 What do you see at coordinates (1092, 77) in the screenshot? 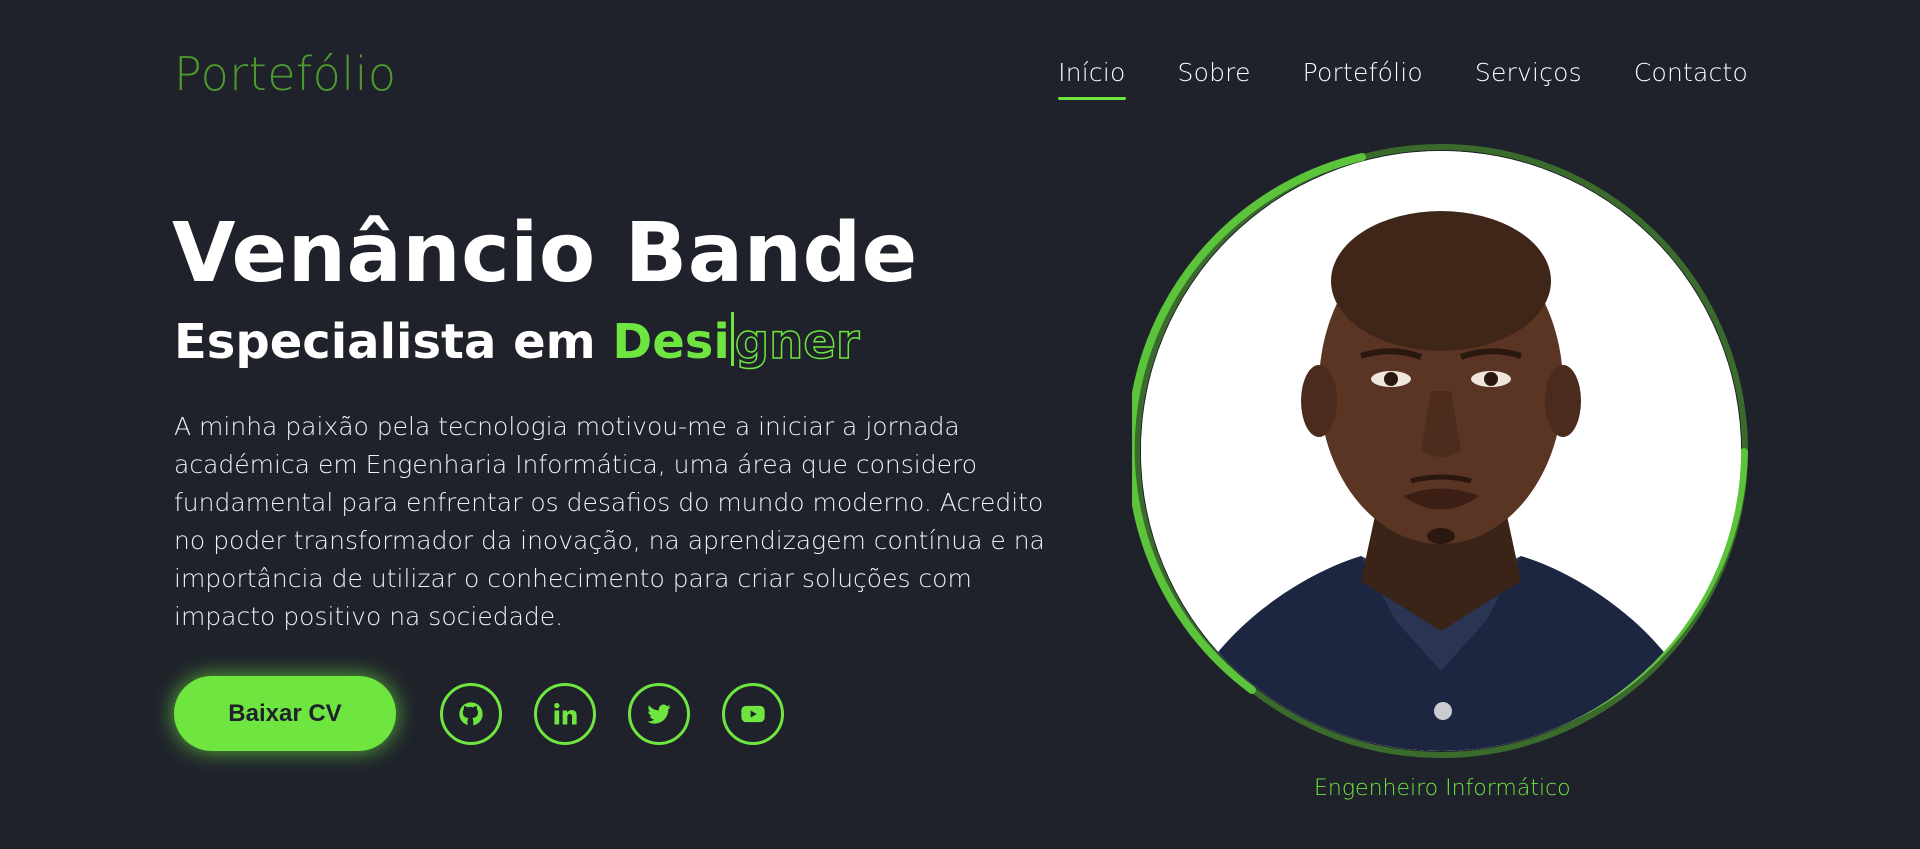
I see `nav-link-inicio: Início` at bounding box center [1092, 77].